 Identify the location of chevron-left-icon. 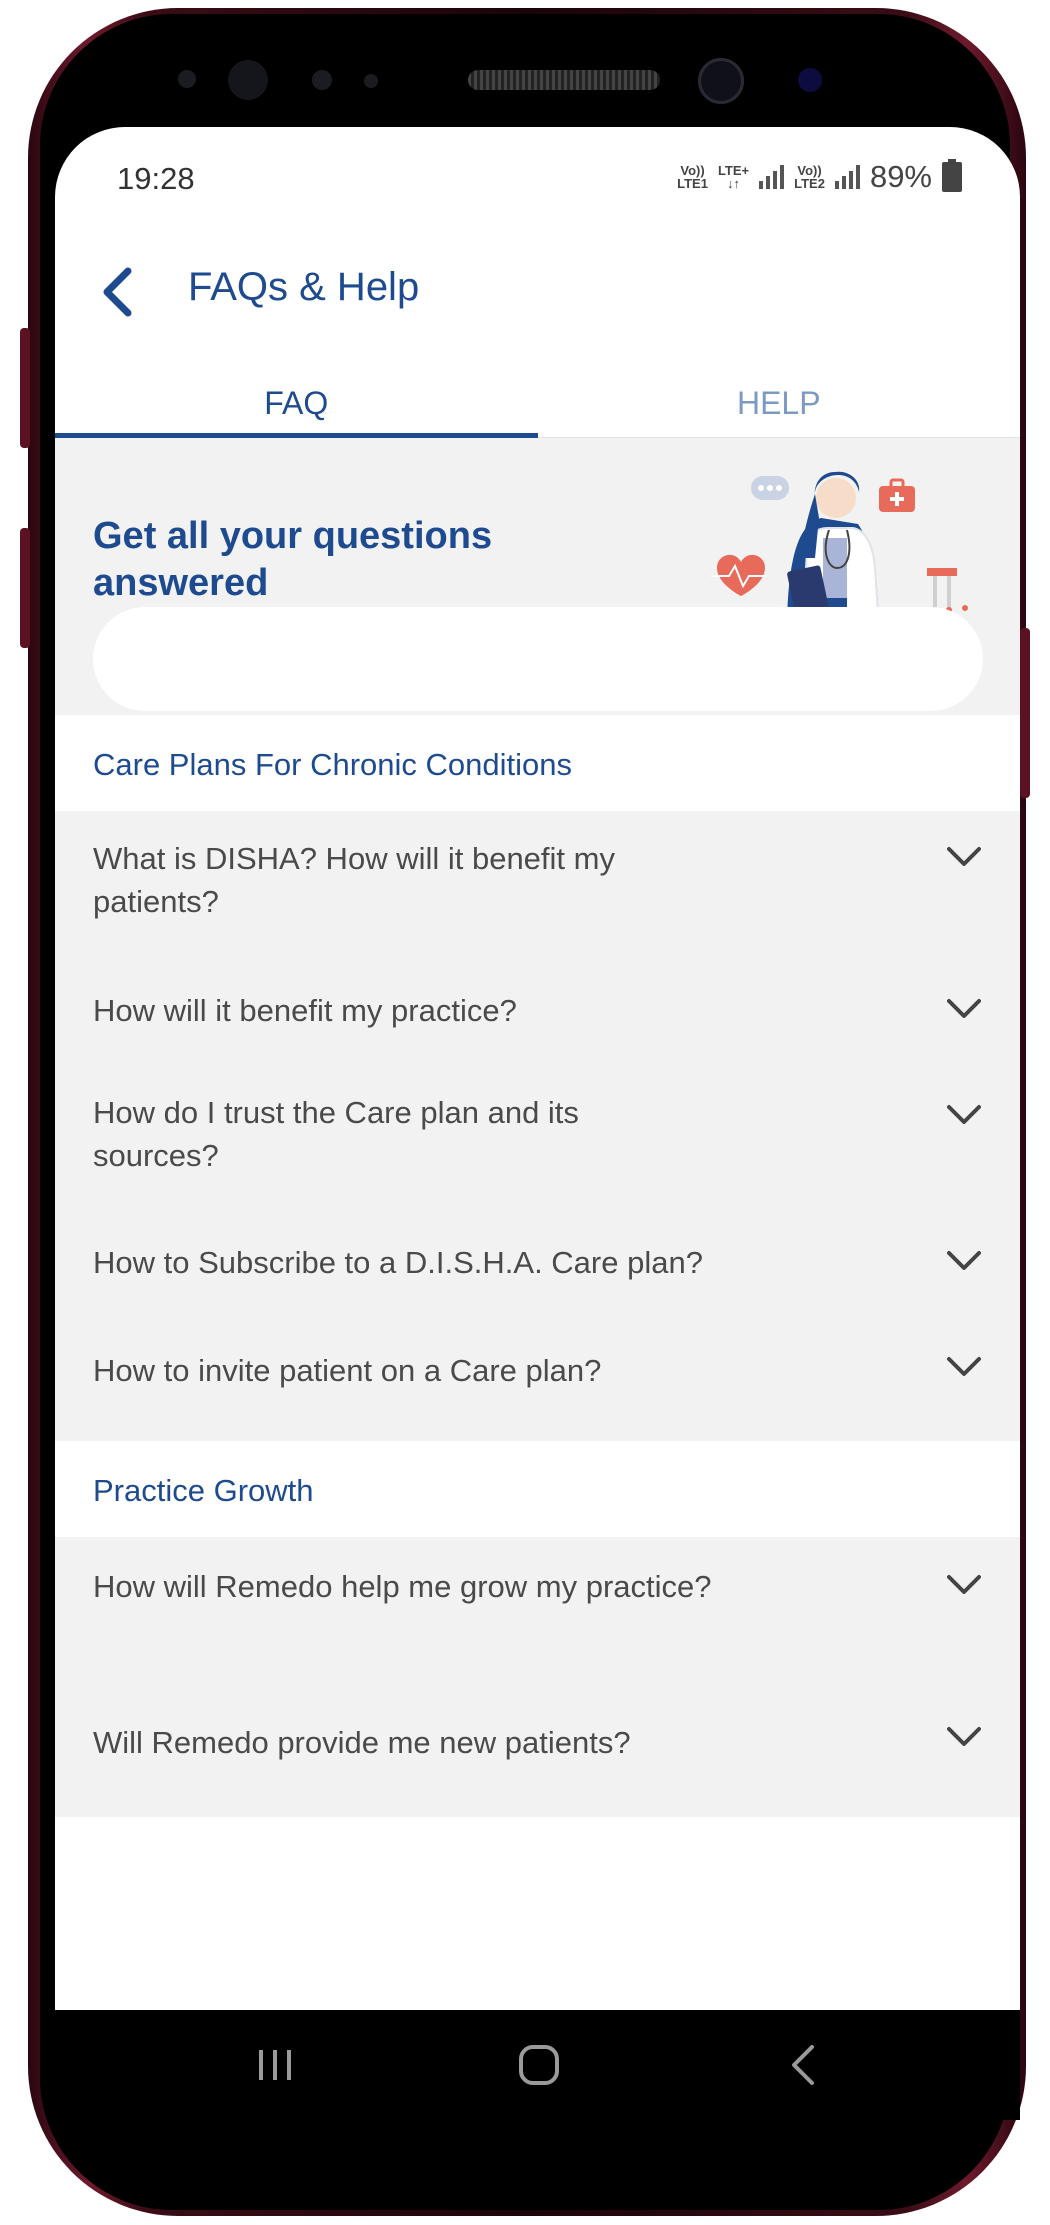
(117, 292).